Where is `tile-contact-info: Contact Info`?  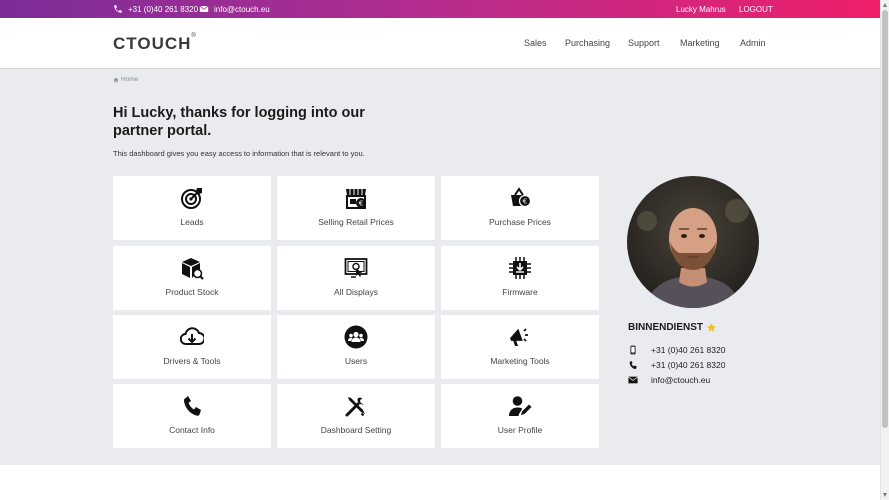 tile-contact-info: Contact Info is located at coordinates (192, 416).